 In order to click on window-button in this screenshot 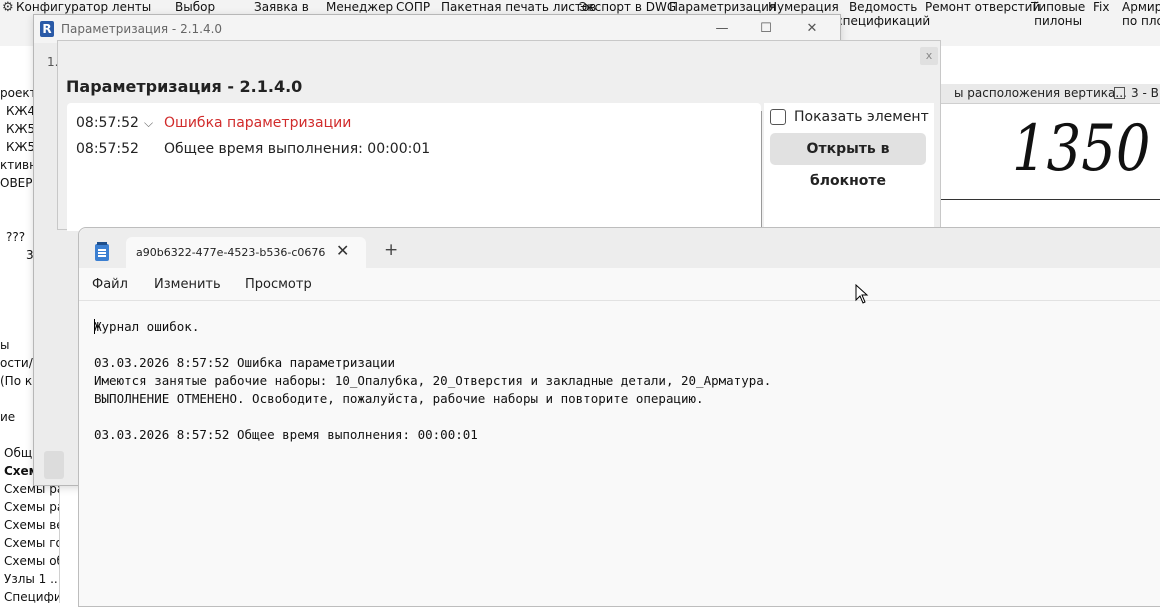, I will do `click(54, 465)`.